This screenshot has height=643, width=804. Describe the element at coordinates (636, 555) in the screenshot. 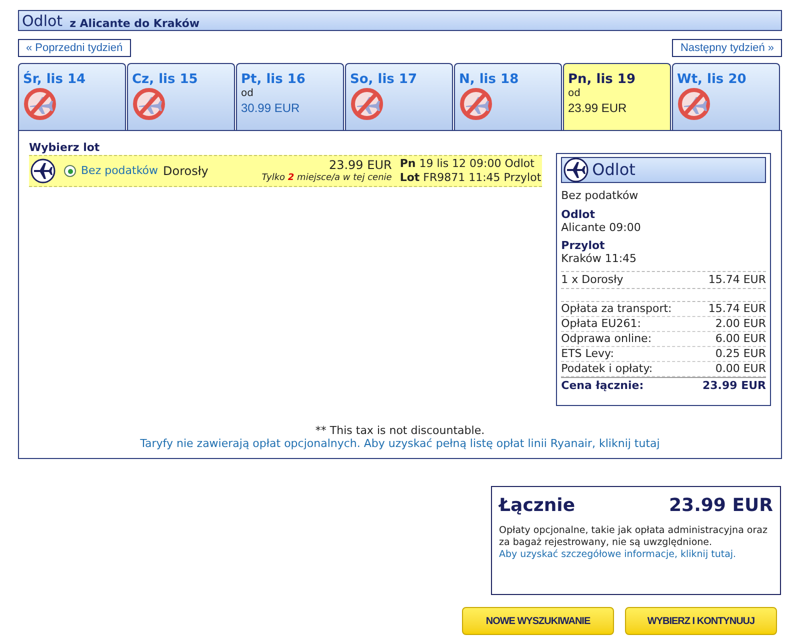

I see `details-link: Aby uzyskać szczegółowe informacje, kliknij tutaj.` at that location.